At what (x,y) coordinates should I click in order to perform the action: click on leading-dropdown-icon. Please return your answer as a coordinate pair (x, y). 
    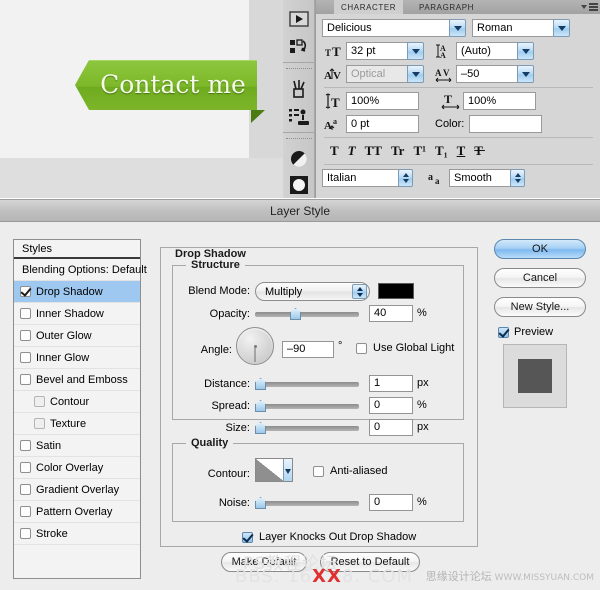
    Looking at the image, I should click on (525, 51).